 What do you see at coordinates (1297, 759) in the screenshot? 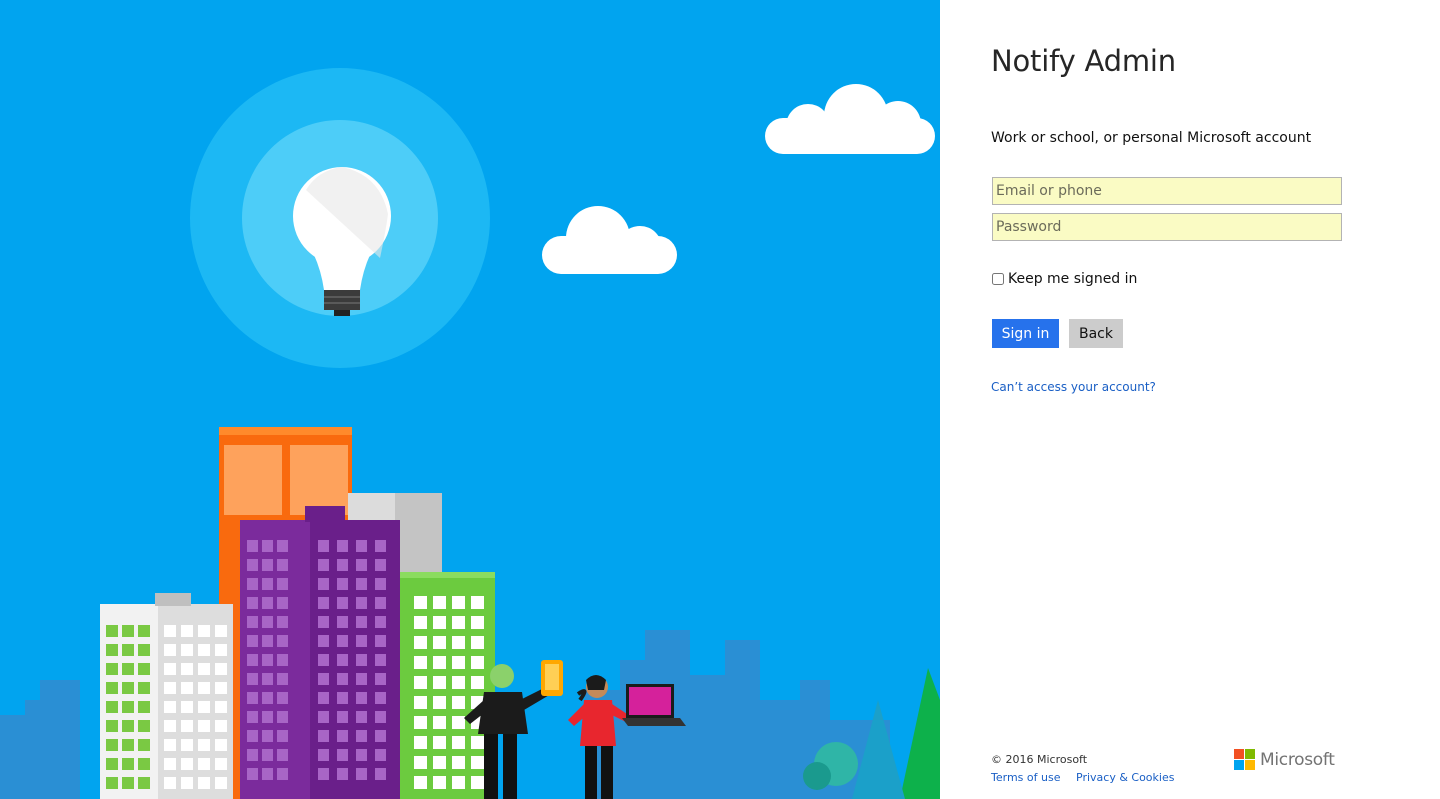
I see `microsoft-wordmark: Microsoft` at bounding box center [1297, 759].